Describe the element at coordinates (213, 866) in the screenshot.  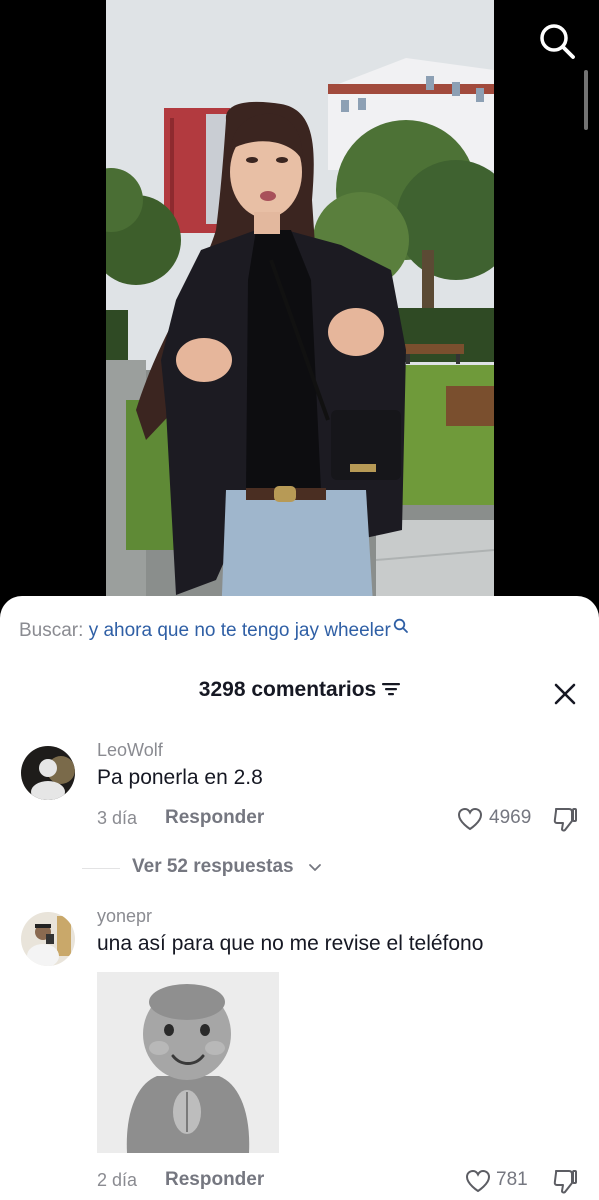
I see `view-replies-label: Ver 52 respuestas` at that location.